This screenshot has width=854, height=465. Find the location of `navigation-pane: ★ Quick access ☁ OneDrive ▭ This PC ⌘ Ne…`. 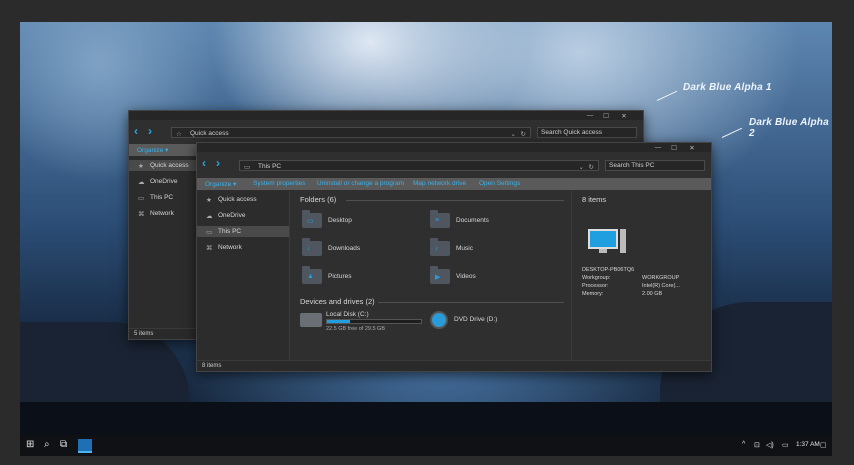

navigation-pane: ★ Quick access ☁ OneDrive ▭ This PC ⌘ Ne… is located at coordinates (243, 275).